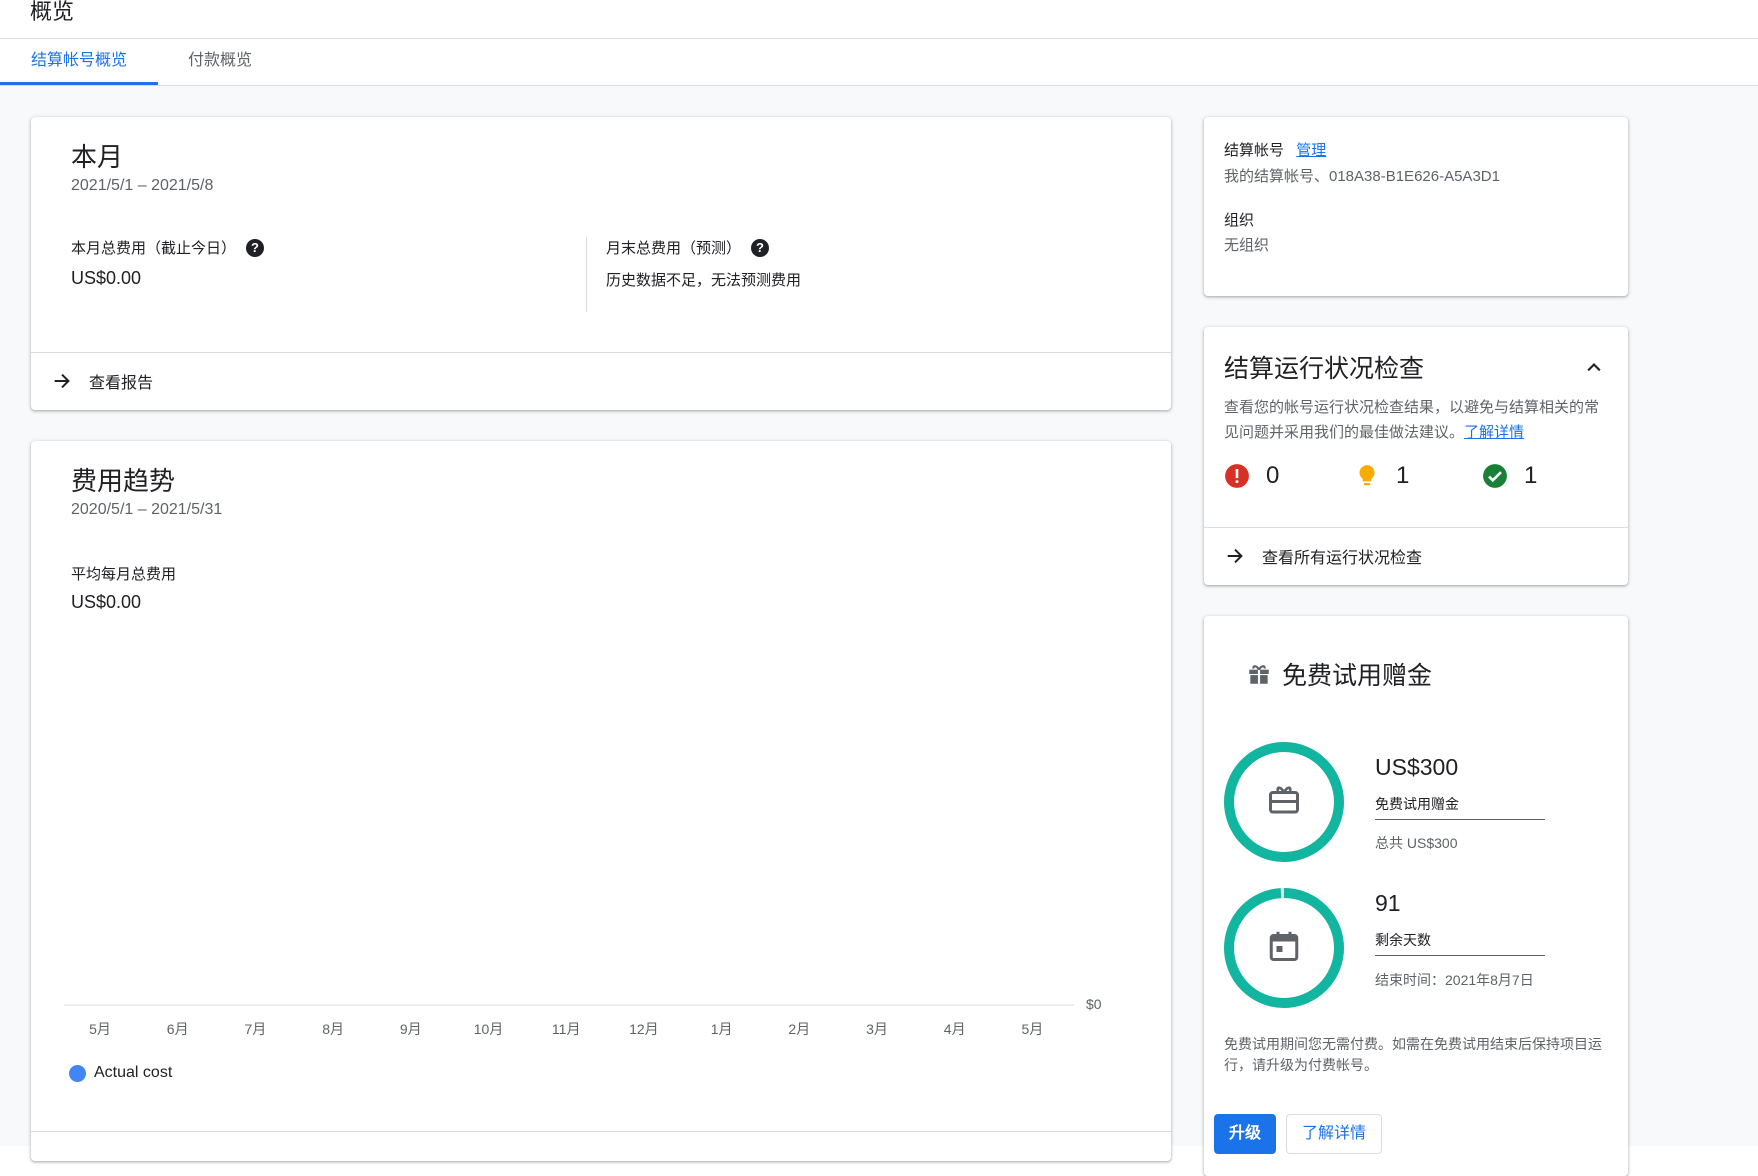 This screenshot has height=1176, width=1758. I want to click on days-label: 剩余天数, so click(1403, 940).